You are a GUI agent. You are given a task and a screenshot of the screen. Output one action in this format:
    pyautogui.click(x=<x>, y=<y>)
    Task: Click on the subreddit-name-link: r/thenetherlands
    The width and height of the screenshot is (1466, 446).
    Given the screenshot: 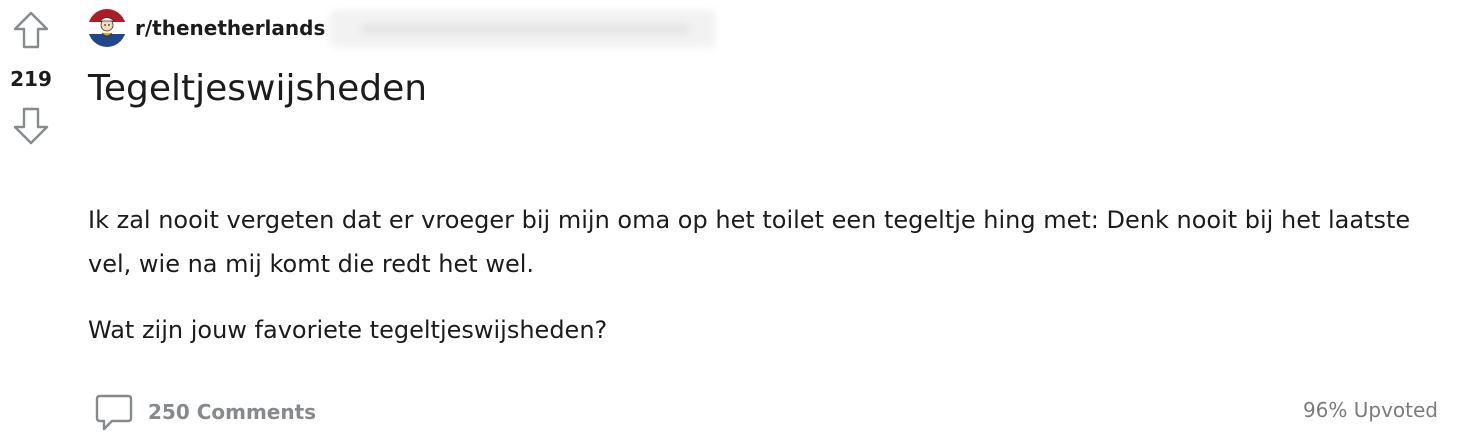 What is the action you would take?
    pyautogui.click(x=230, y=28)
    